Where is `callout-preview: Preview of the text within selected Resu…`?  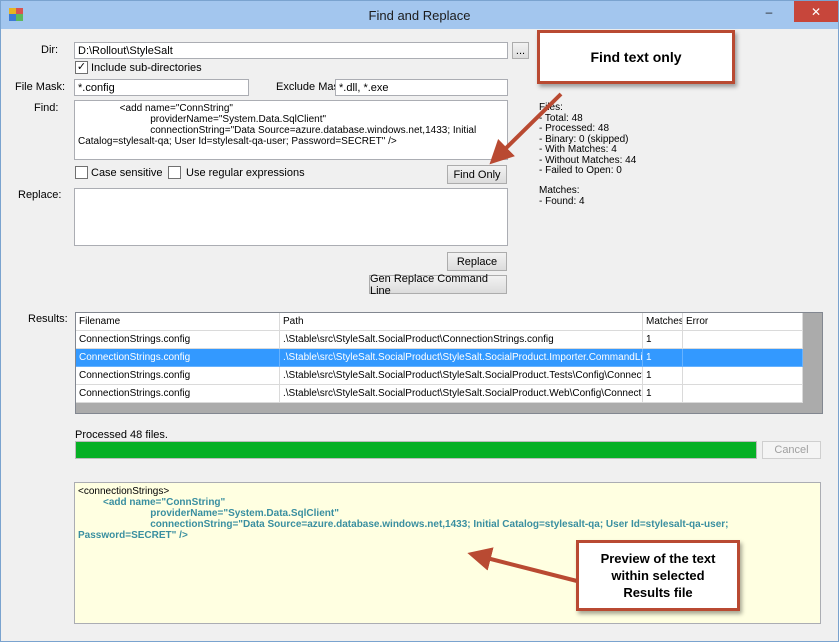 callout-preview: Preview of the text within selected Resu… is located at coordinates (658, 575).